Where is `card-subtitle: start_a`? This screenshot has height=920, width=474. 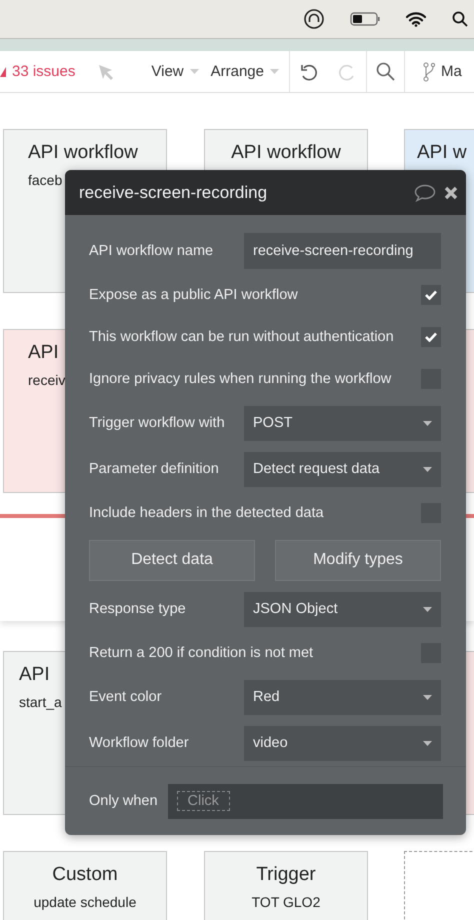
card-subtitle: start_a is located at coordinates (40, 702).